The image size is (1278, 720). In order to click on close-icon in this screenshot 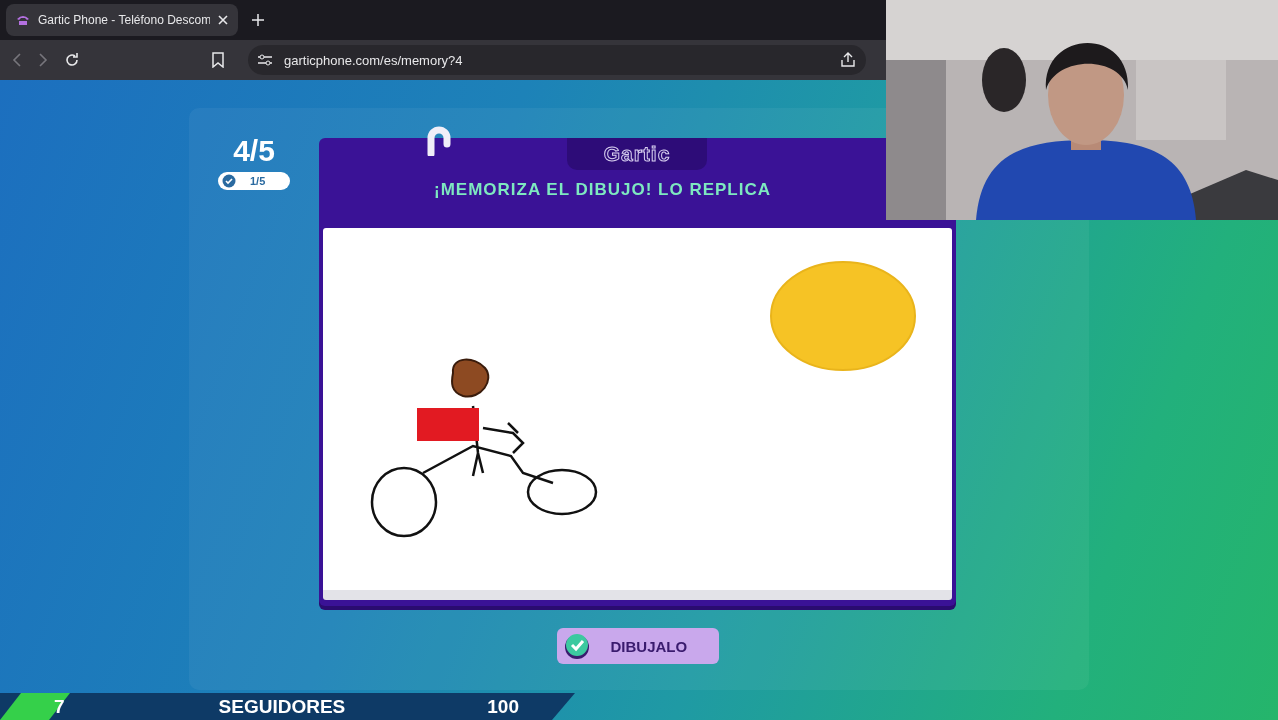, I will do `click(223, 20)`.